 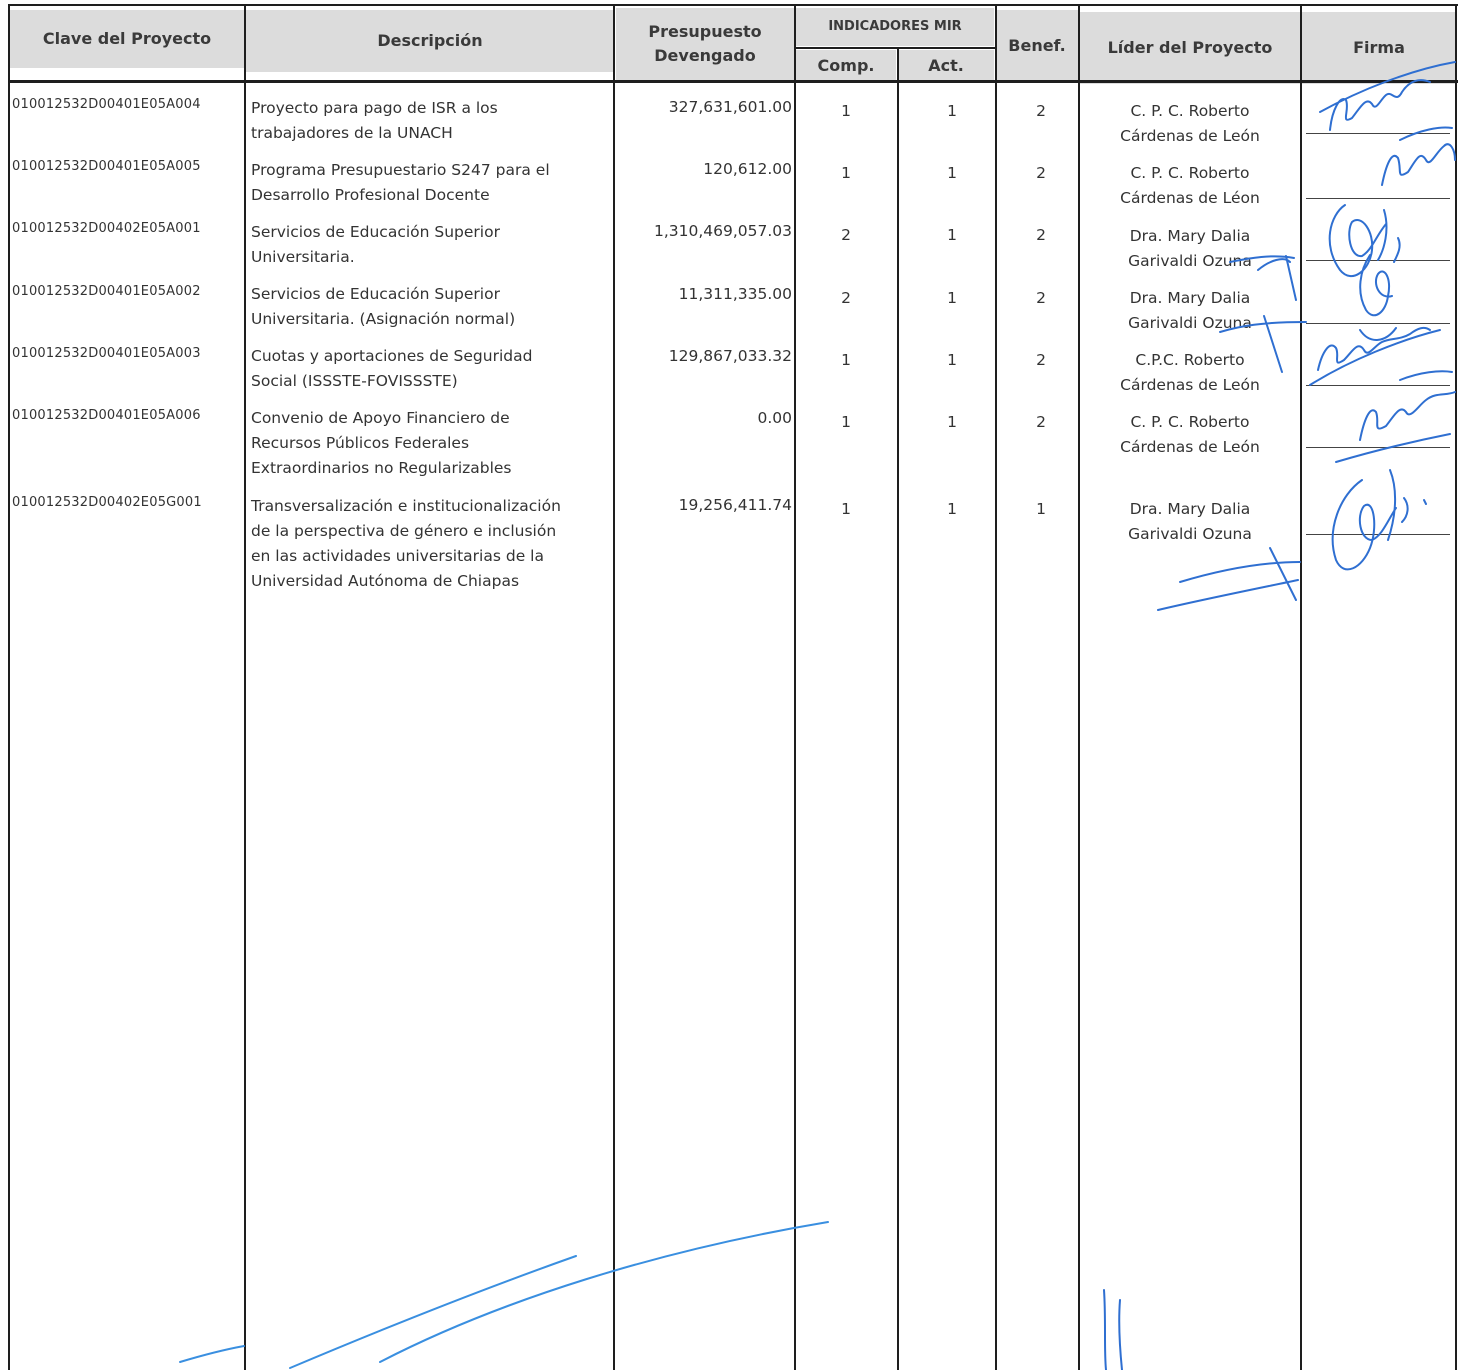 What do you see at coordinates (730, 107) in the screenshot?
I see `row-presupuesto: 327,631,601.00` at bounding box center [730, 107].